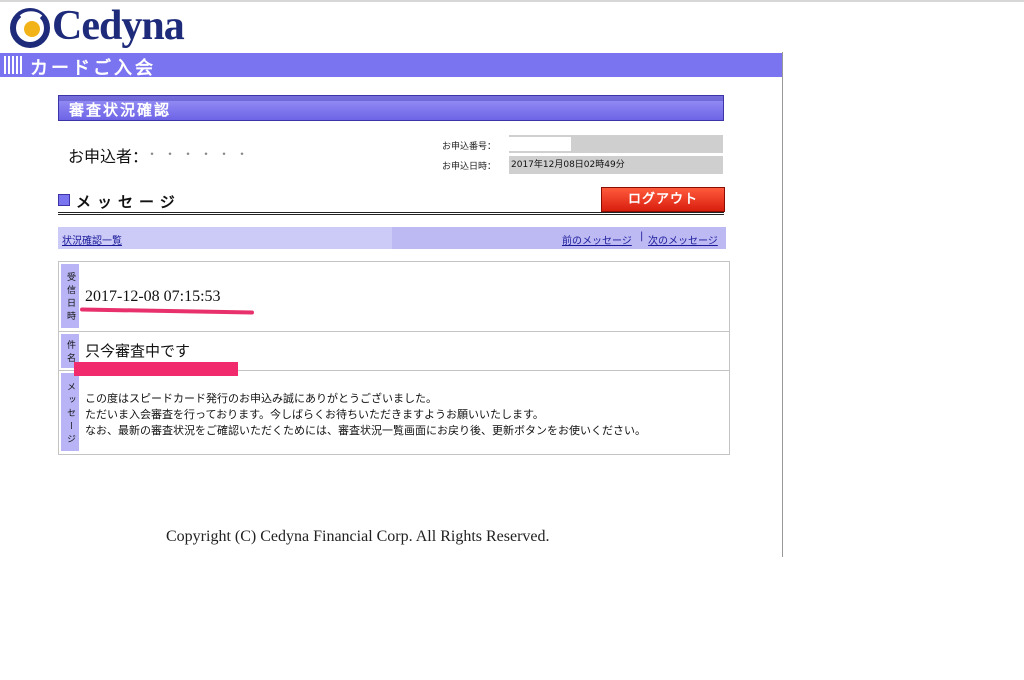  What do you see at coordinates (93, 68) in the screenshot?
I see `header-title: カードご入会` at bounding box center [93, 68].